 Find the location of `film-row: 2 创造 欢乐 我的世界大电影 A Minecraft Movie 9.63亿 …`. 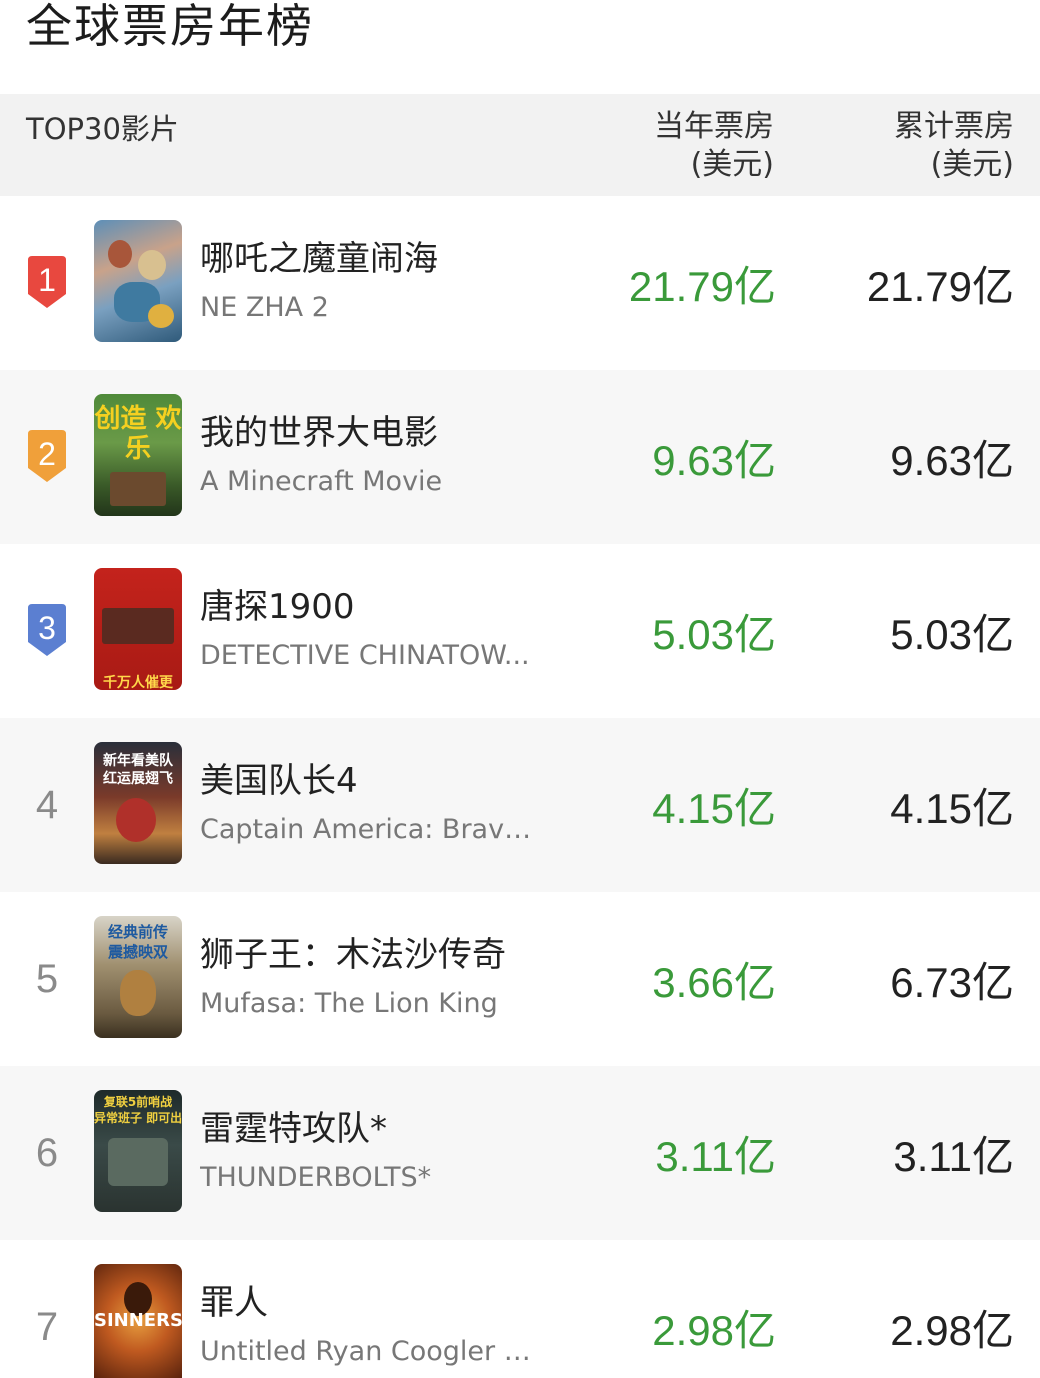

film-row: 2 创造 欢乐 我的世界大电影 A Minecraft Movie 9.63亿 … is located at coordinates (520, 457).